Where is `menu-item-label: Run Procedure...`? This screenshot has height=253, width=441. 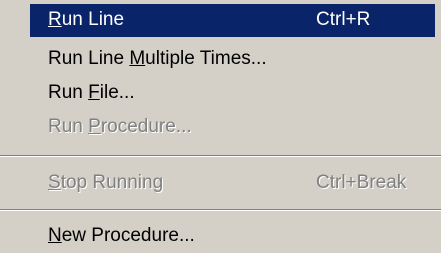 menu-item-label: Run Procedure... is located at coordinates (120, 126).